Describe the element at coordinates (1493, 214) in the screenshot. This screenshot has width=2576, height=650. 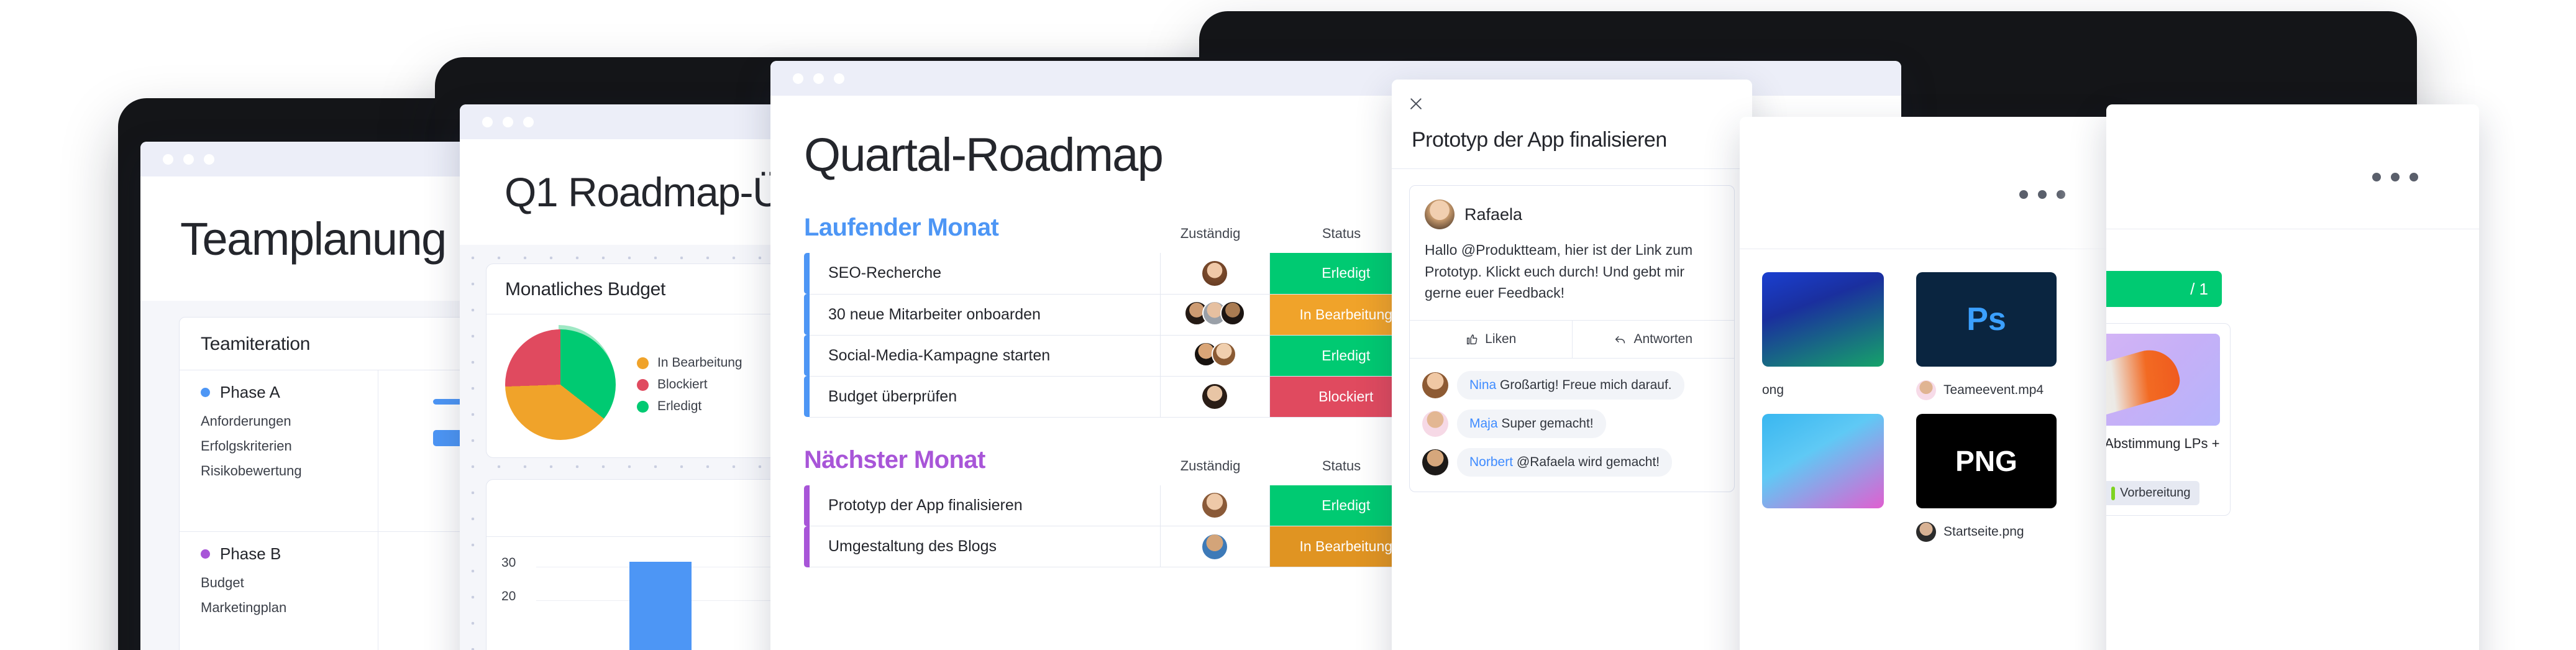
I see `update-author-name: Rafaela` at that location.